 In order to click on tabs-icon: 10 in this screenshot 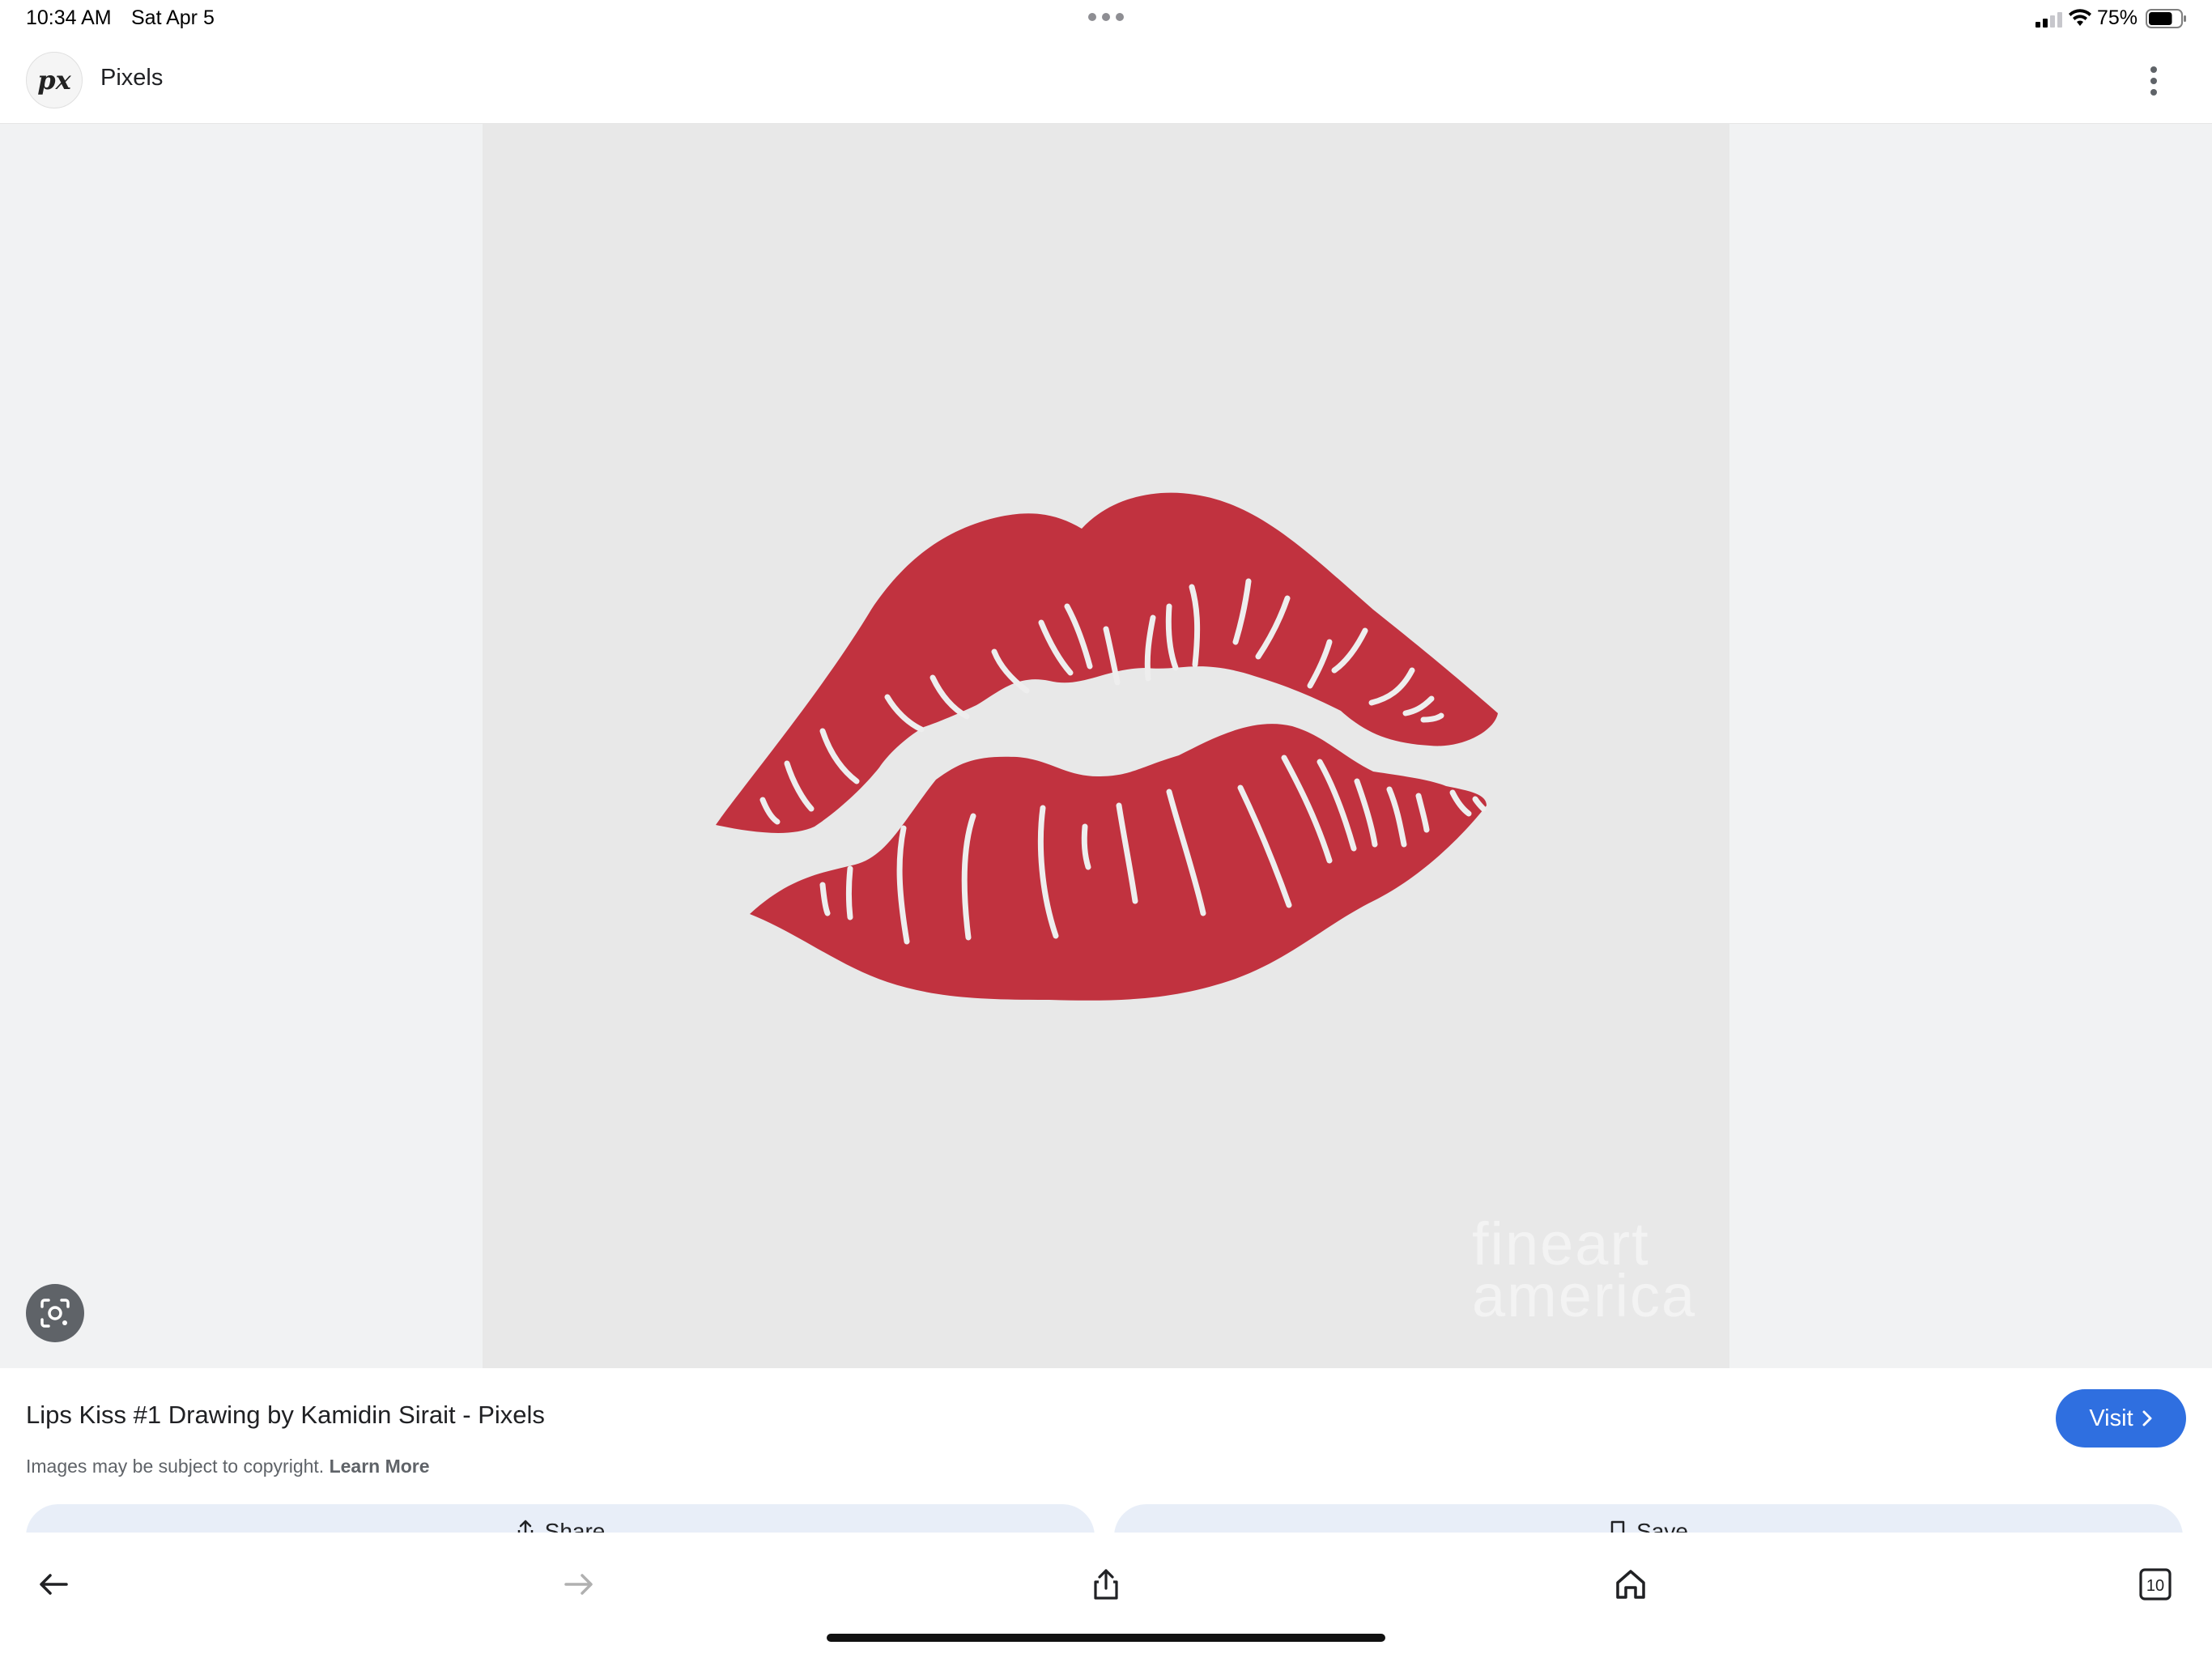, I will do `click(2155, 1584)`.